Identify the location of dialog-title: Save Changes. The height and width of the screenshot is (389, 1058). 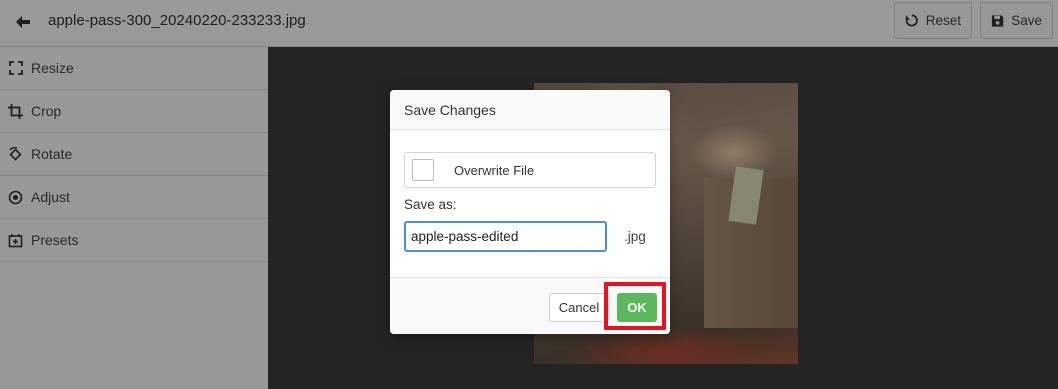
(530, 110).